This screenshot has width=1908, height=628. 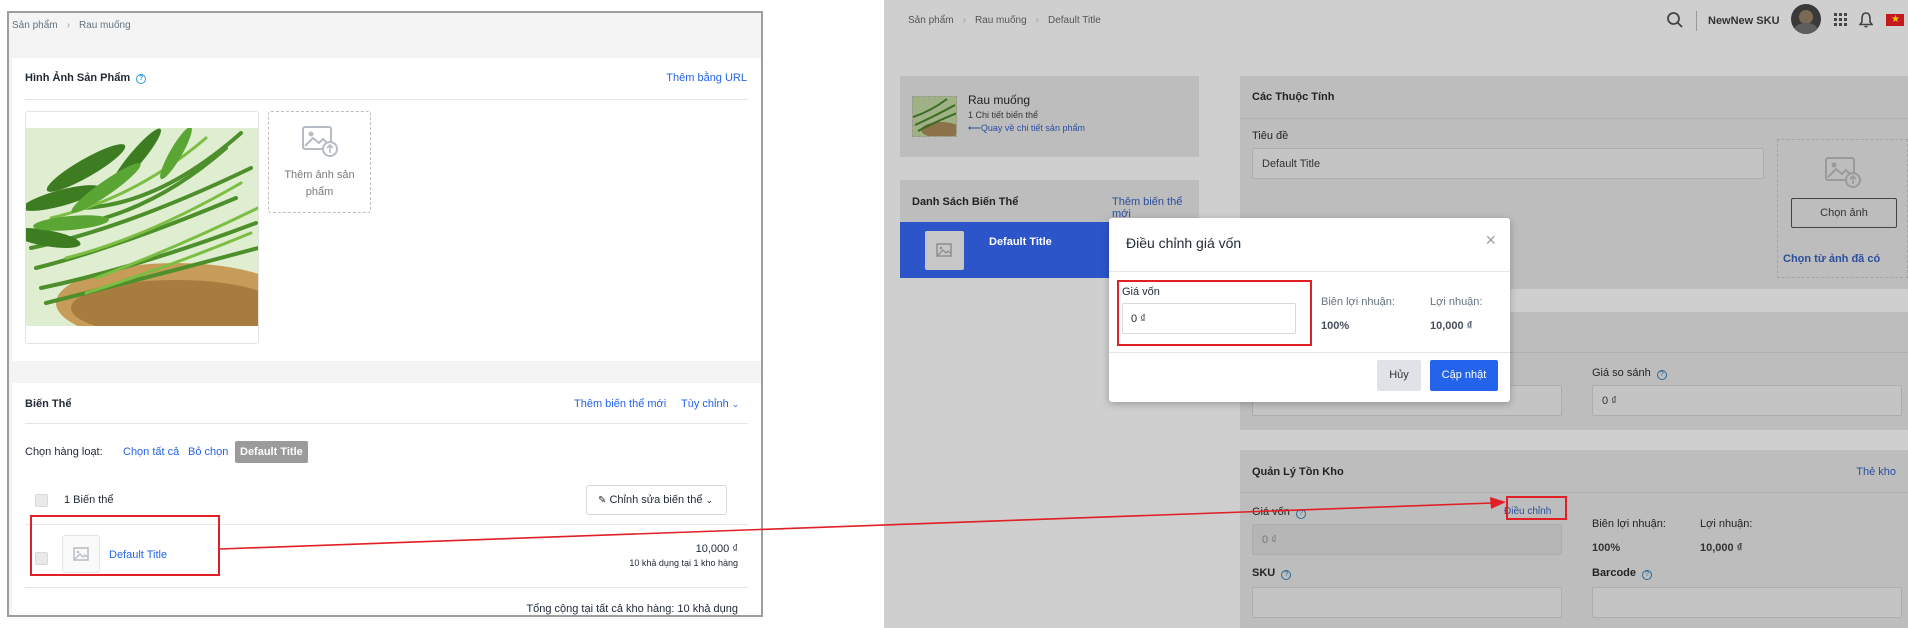 What do you see at coordinates (1293, 97) in the screenshot?
I see `attributes-title: Các Thuộc Tính` at bounding box center [1293, 97].